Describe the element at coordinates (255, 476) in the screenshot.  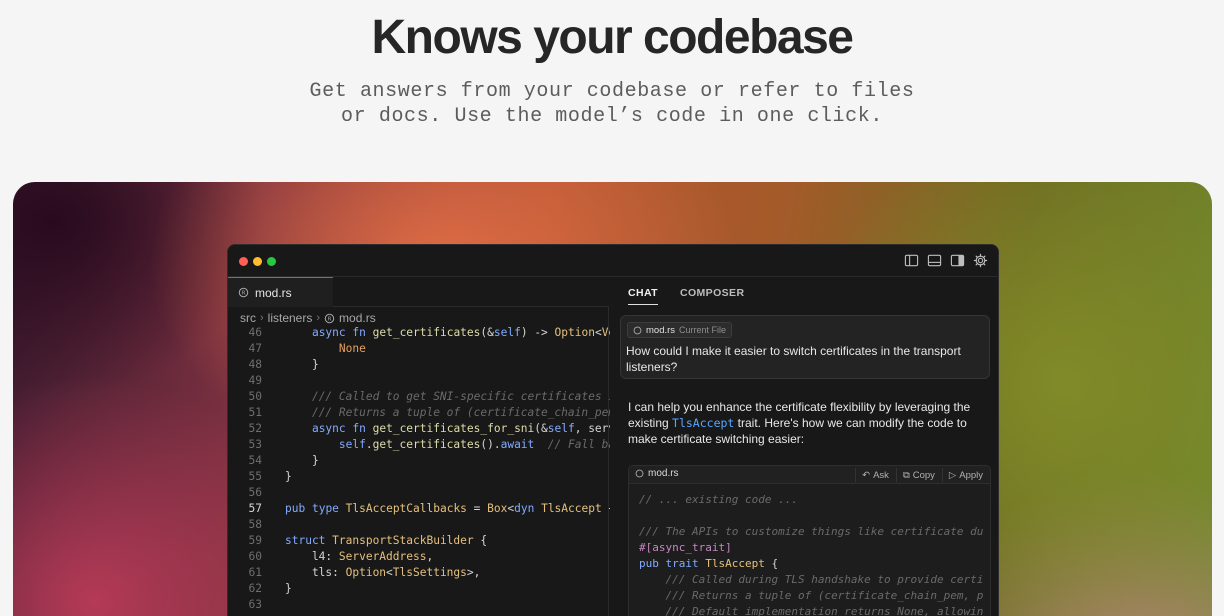
I see `line-number: 55` at that location.